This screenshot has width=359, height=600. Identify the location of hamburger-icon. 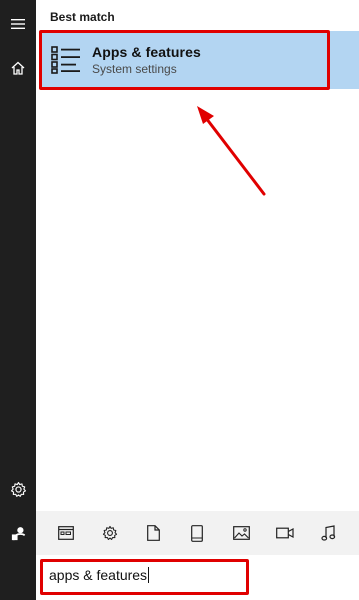
(18, 24).